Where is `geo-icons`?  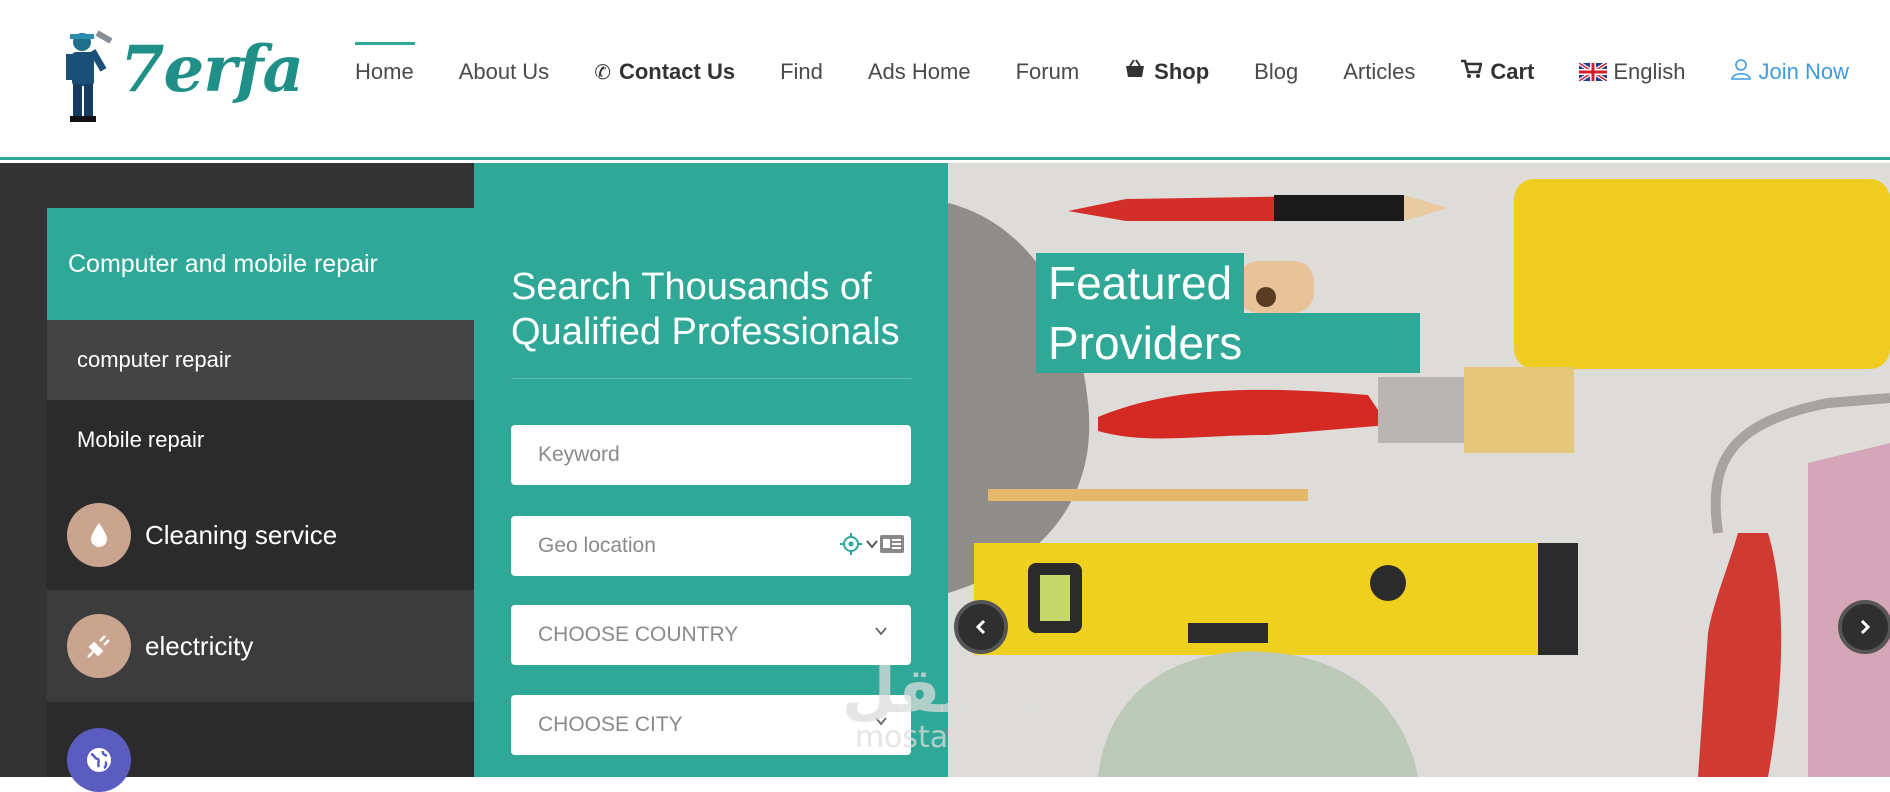
geo-icons is located at coordinates (872, 544).